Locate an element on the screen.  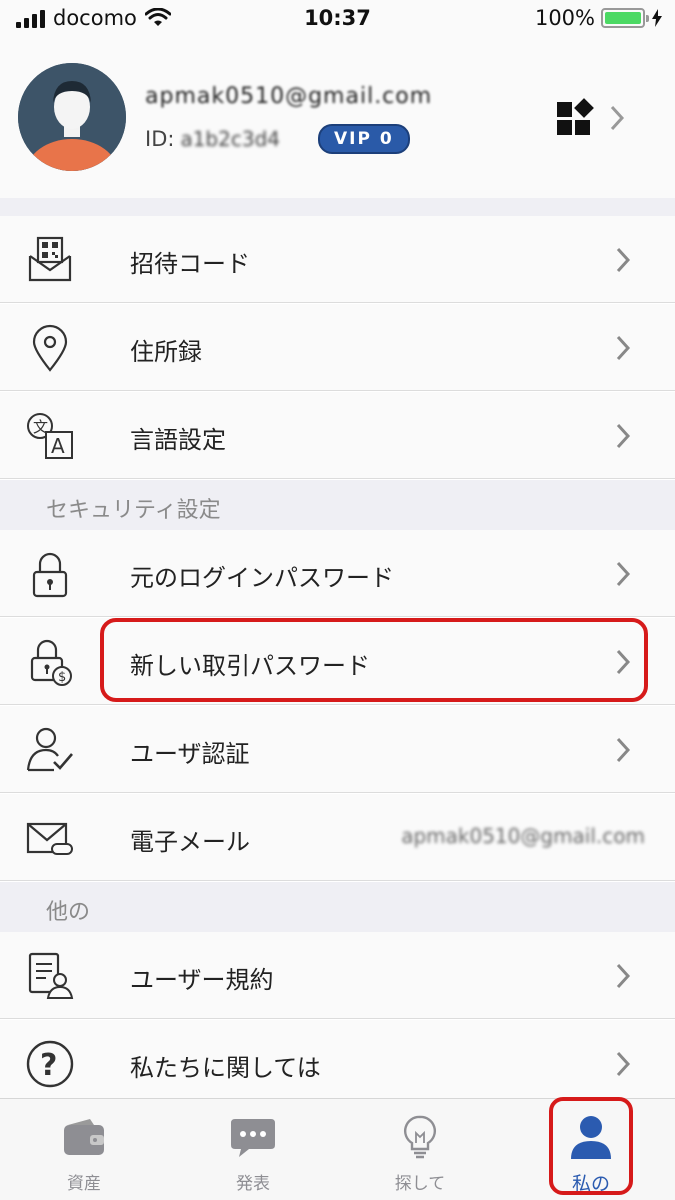
id-value: a1b2c3d4 is located at coordinates (230, 139).